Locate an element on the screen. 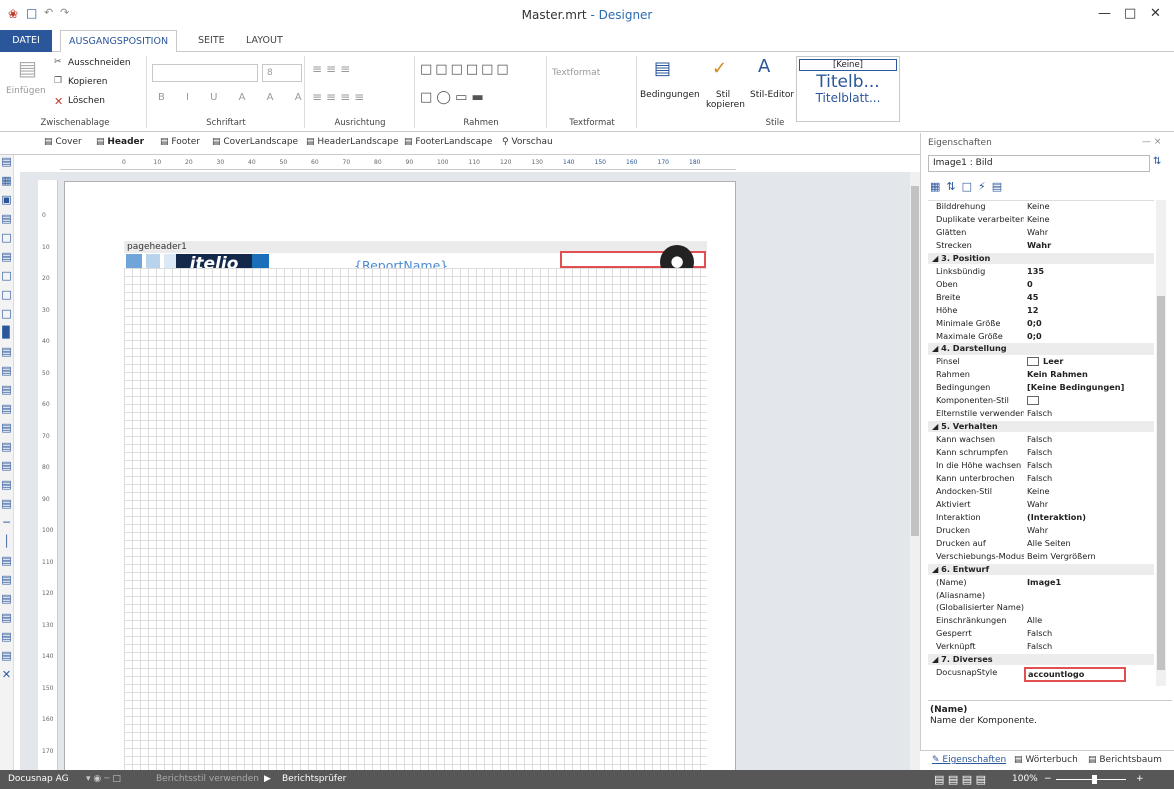 The width and height of the screenshot is (1174, 789). property-row: DocusnapStyle accountlogo is located at coordinates (1041, 675).